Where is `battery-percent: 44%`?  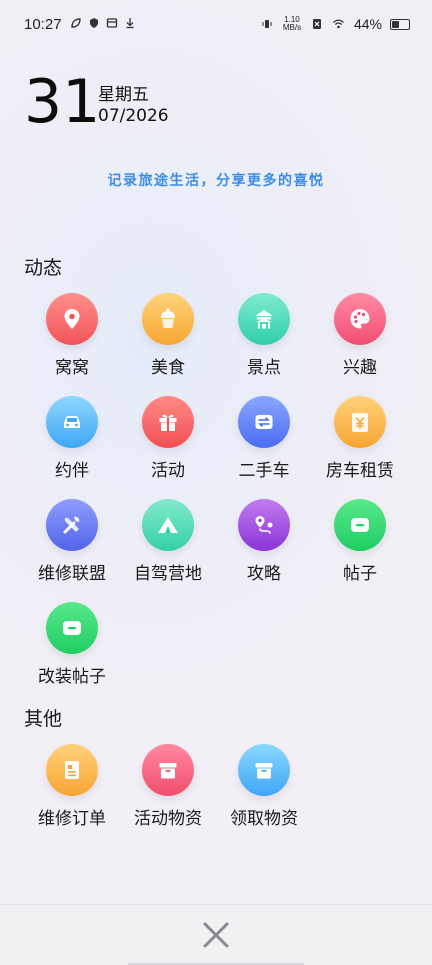 battery-percent: 44% is located at coordinates (367, 24).